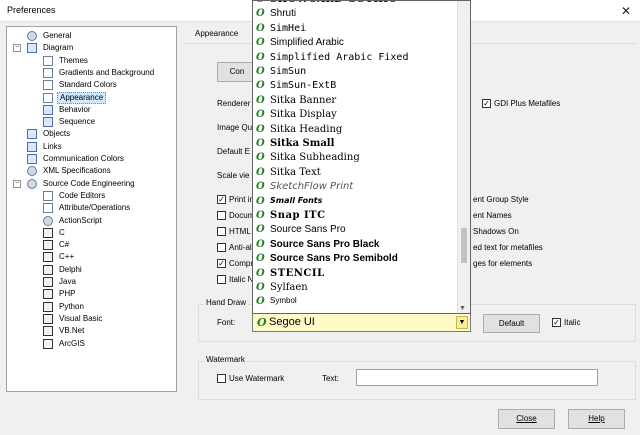 The image size is (640, 435). What do you see at coordinates (526, 419) in the screenshot?
I see `close-button: Close` at bounding box center [526, 419].